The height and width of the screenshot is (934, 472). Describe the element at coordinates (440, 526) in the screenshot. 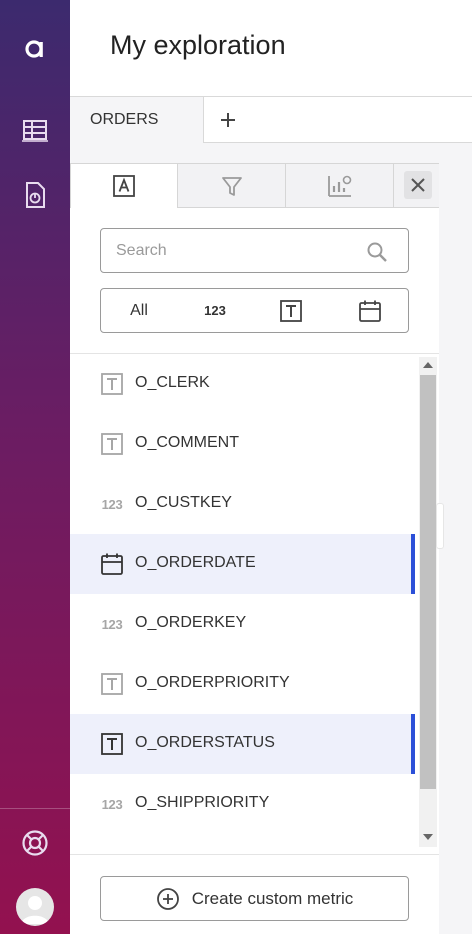

I see `panel-resize-handle` at that location.